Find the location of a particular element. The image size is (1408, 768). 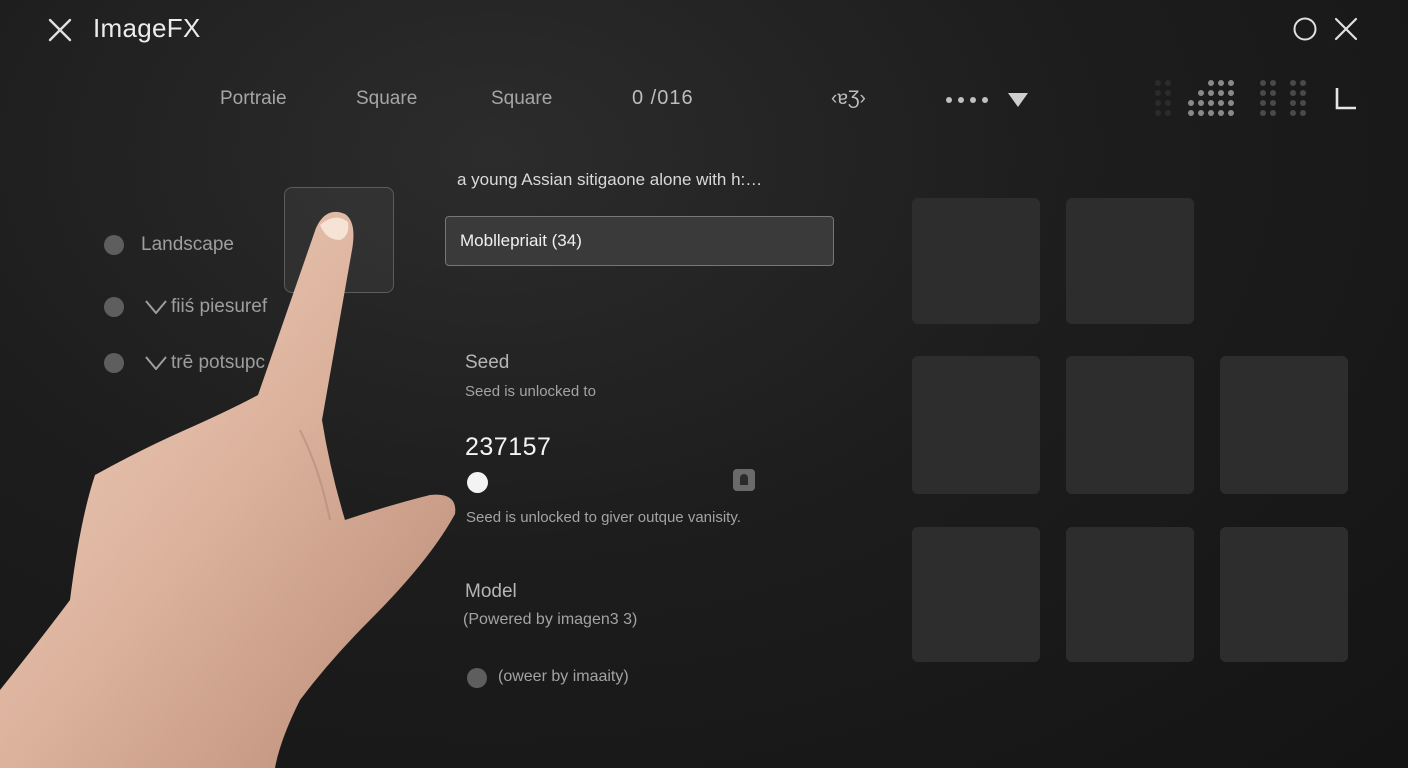

model-radio is located at coordinates (477, 678).